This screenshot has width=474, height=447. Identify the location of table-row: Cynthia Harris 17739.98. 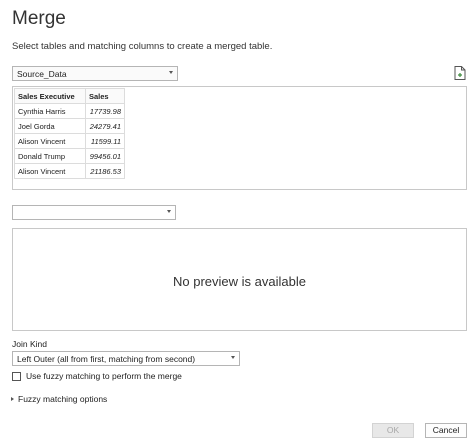
(69, 111).